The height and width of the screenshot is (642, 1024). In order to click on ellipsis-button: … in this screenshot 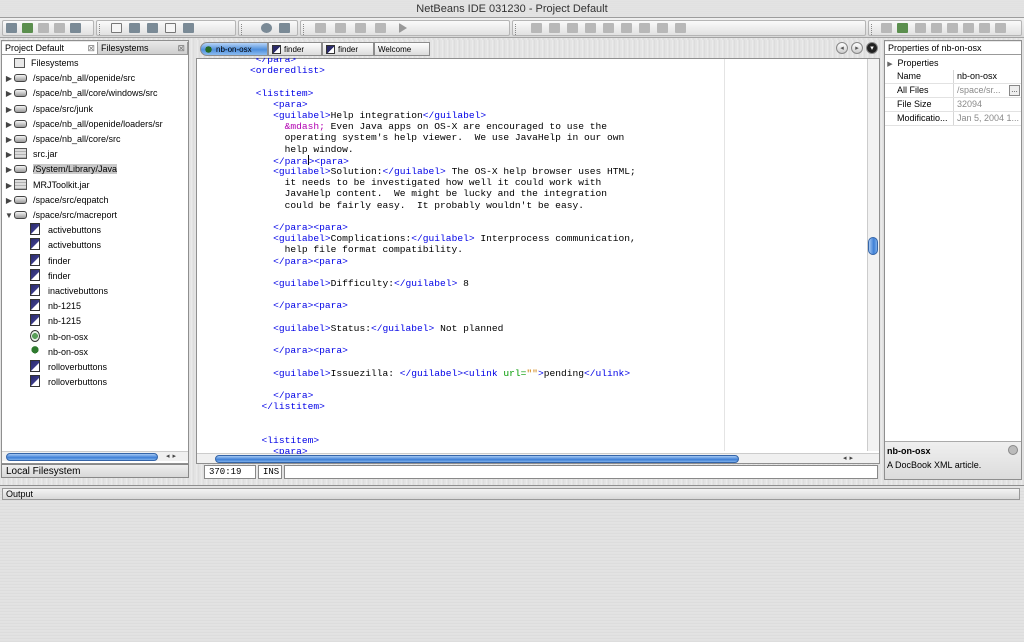, I will do `click(1014, 90)`.